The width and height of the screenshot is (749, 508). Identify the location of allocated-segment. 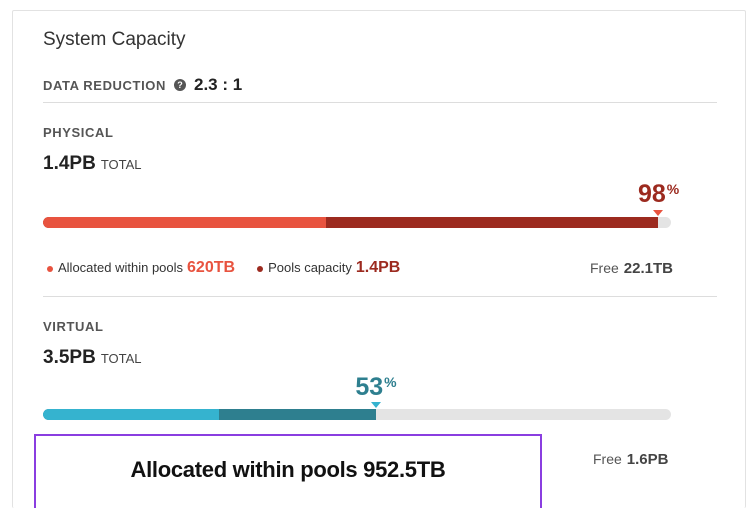
(184, 222).